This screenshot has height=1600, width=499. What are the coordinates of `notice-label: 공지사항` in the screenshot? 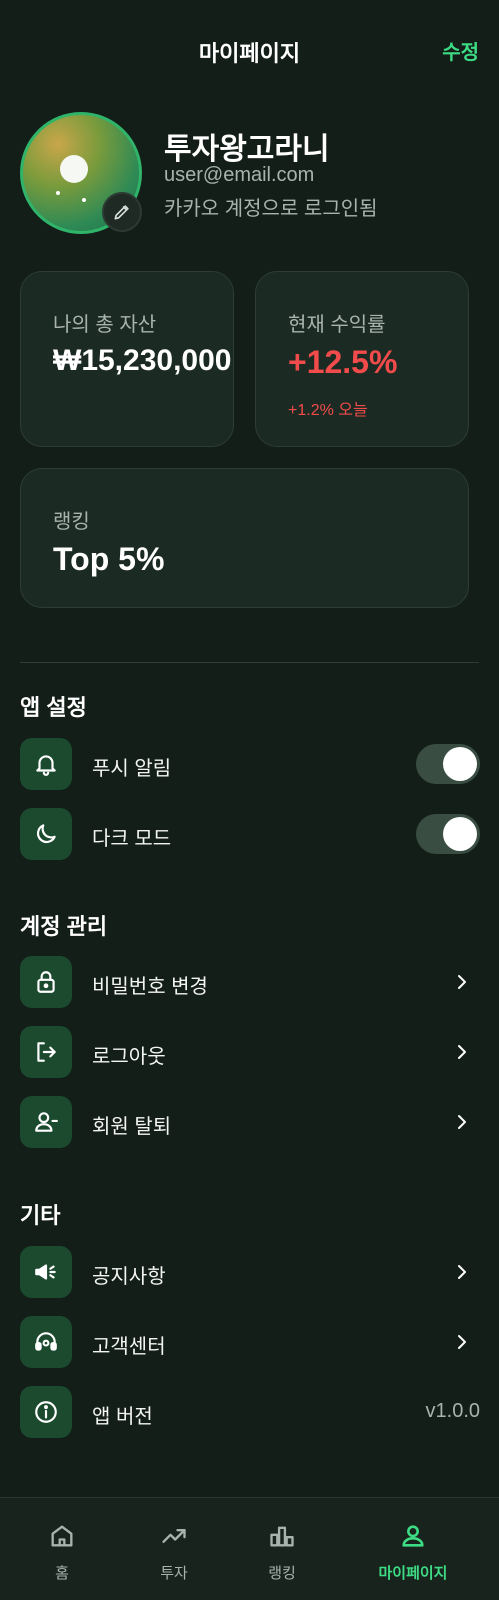 It's located at (129, 1277).